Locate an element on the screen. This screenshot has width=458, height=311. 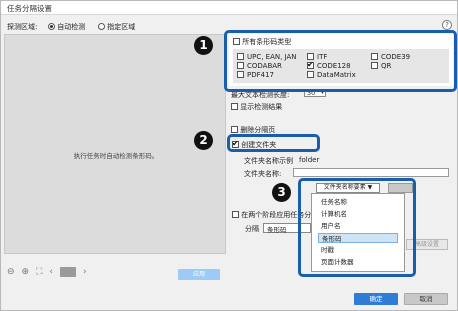
folder-name-label: 文件夹名称: is located at coordinates (263, 174).